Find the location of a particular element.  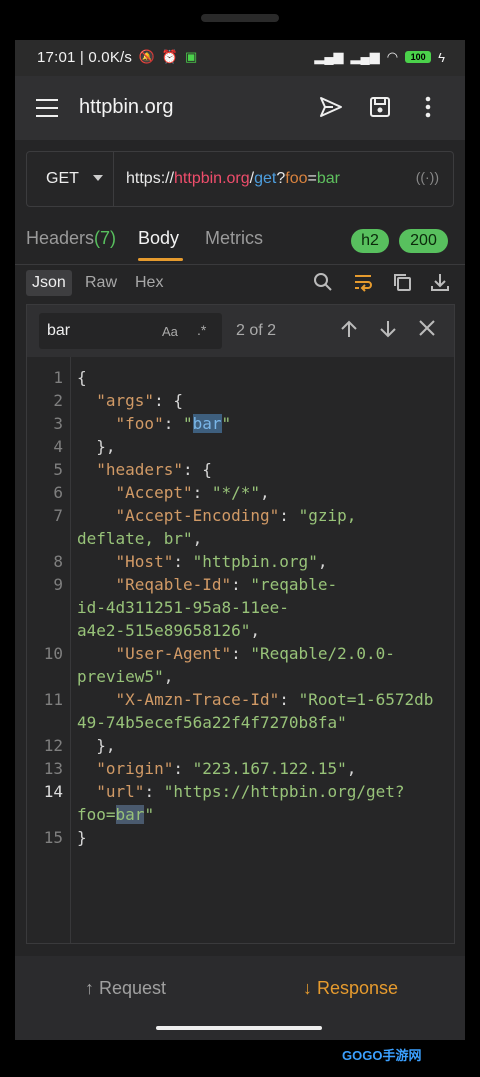

response-tabs: Headers(7) Body Metrics h2 200 is located at coordinates (240, 240).